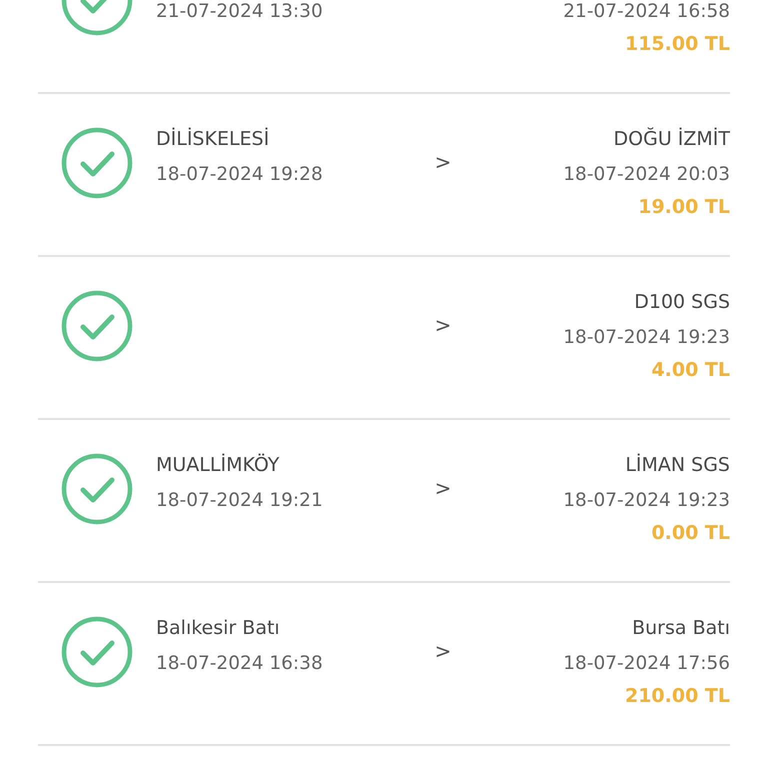 The image size is (768, 768). What do you see at coordinates (646, 664) in the screenshot?
I see `exit-time: 18-07-2024 17:56` at bounding box center [646, 664].